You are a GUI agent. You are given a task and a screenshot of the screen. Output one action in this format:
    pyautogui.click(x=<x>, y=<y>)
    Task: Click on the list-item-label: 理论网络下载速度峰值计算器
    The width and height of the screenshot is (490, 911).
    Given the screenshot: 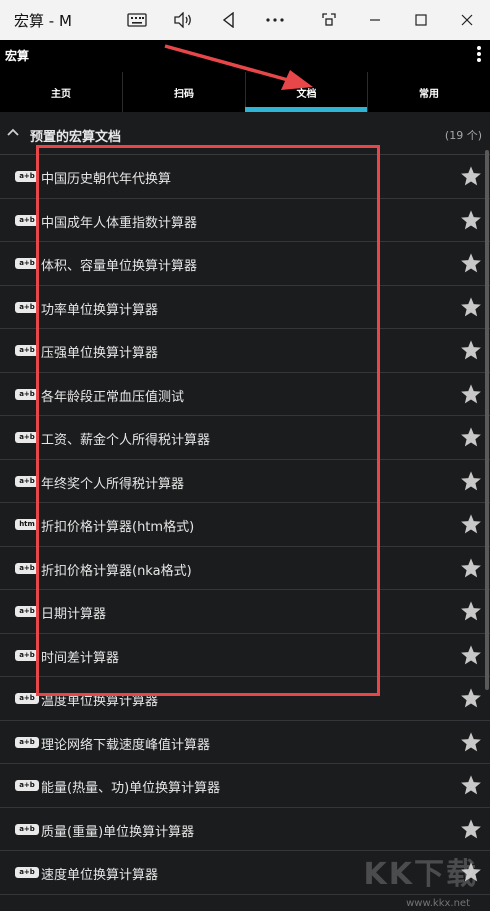 What is the action you would take?
    pyautogui.click(x=126, y=745)
    